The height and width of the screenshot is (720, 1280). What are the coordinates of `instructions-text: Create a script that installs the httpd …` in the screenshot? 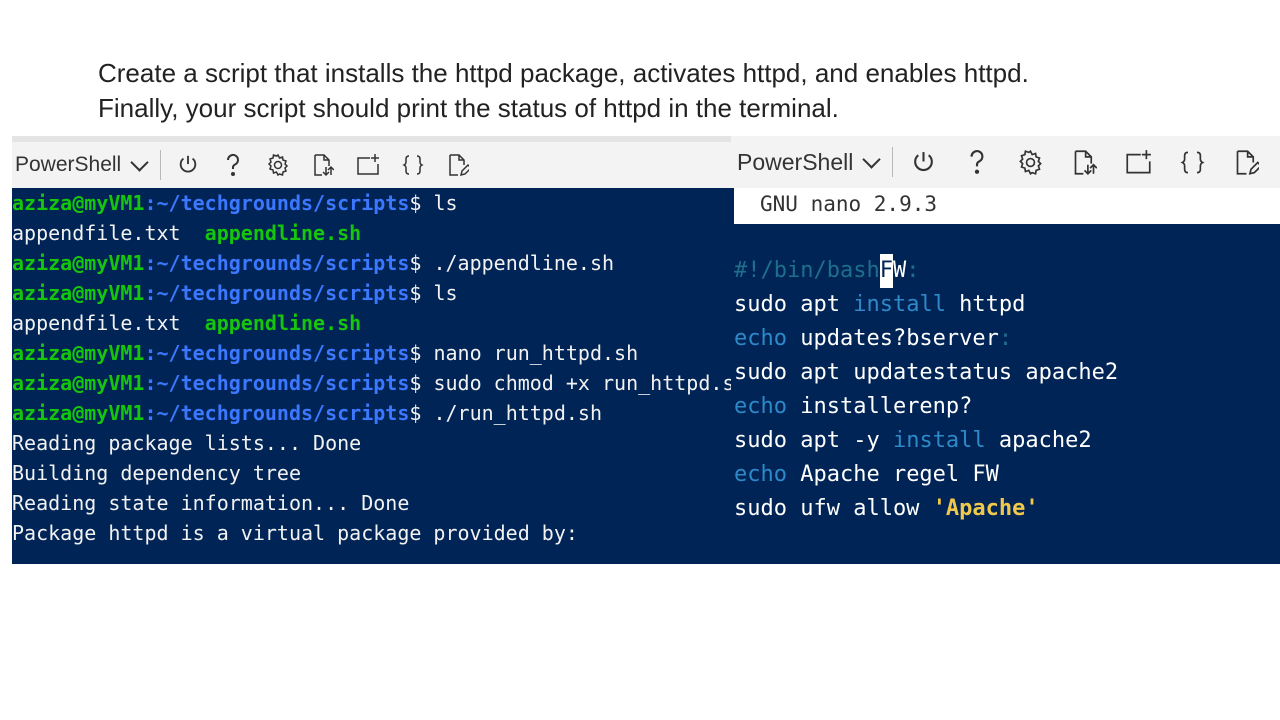 It's located at (673, 91).